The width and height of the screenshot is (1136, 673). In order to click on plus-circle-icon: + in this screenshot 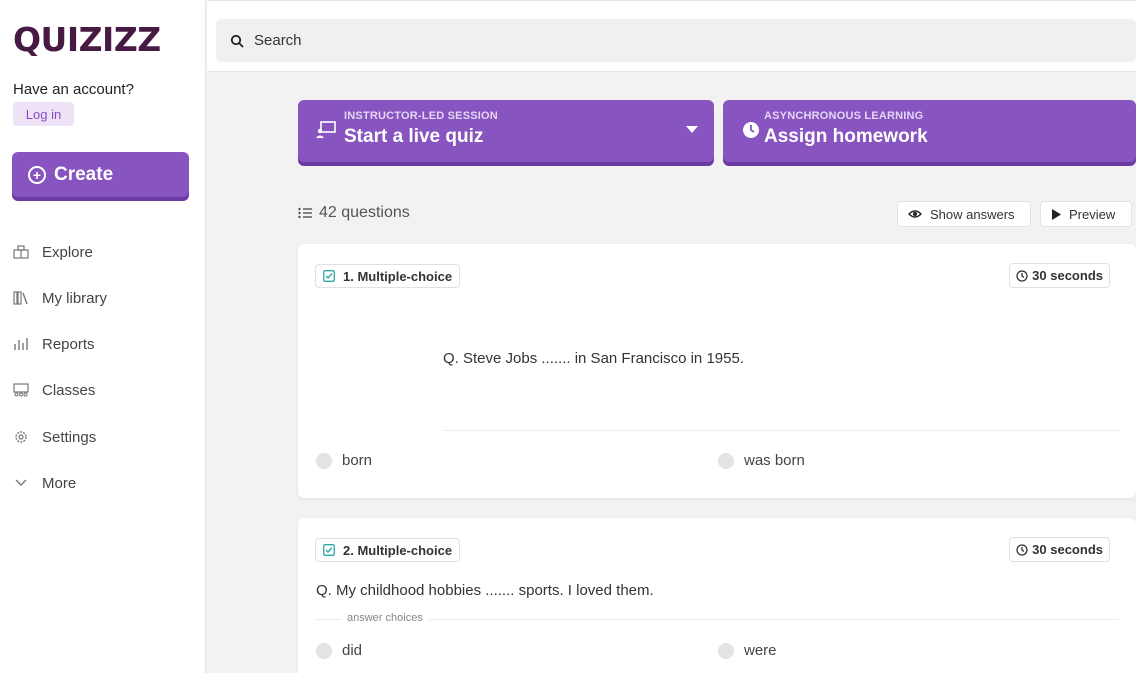, I will do `click(37, 174)`.